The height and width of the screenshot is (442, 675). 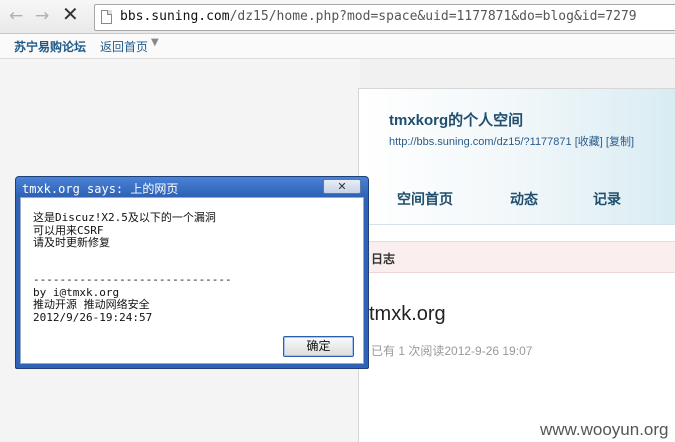 What do you see at coordinates (589, 142) in the screenshot?
I see `bookmark-link: [收藏]` at bounding box center [589, 142].